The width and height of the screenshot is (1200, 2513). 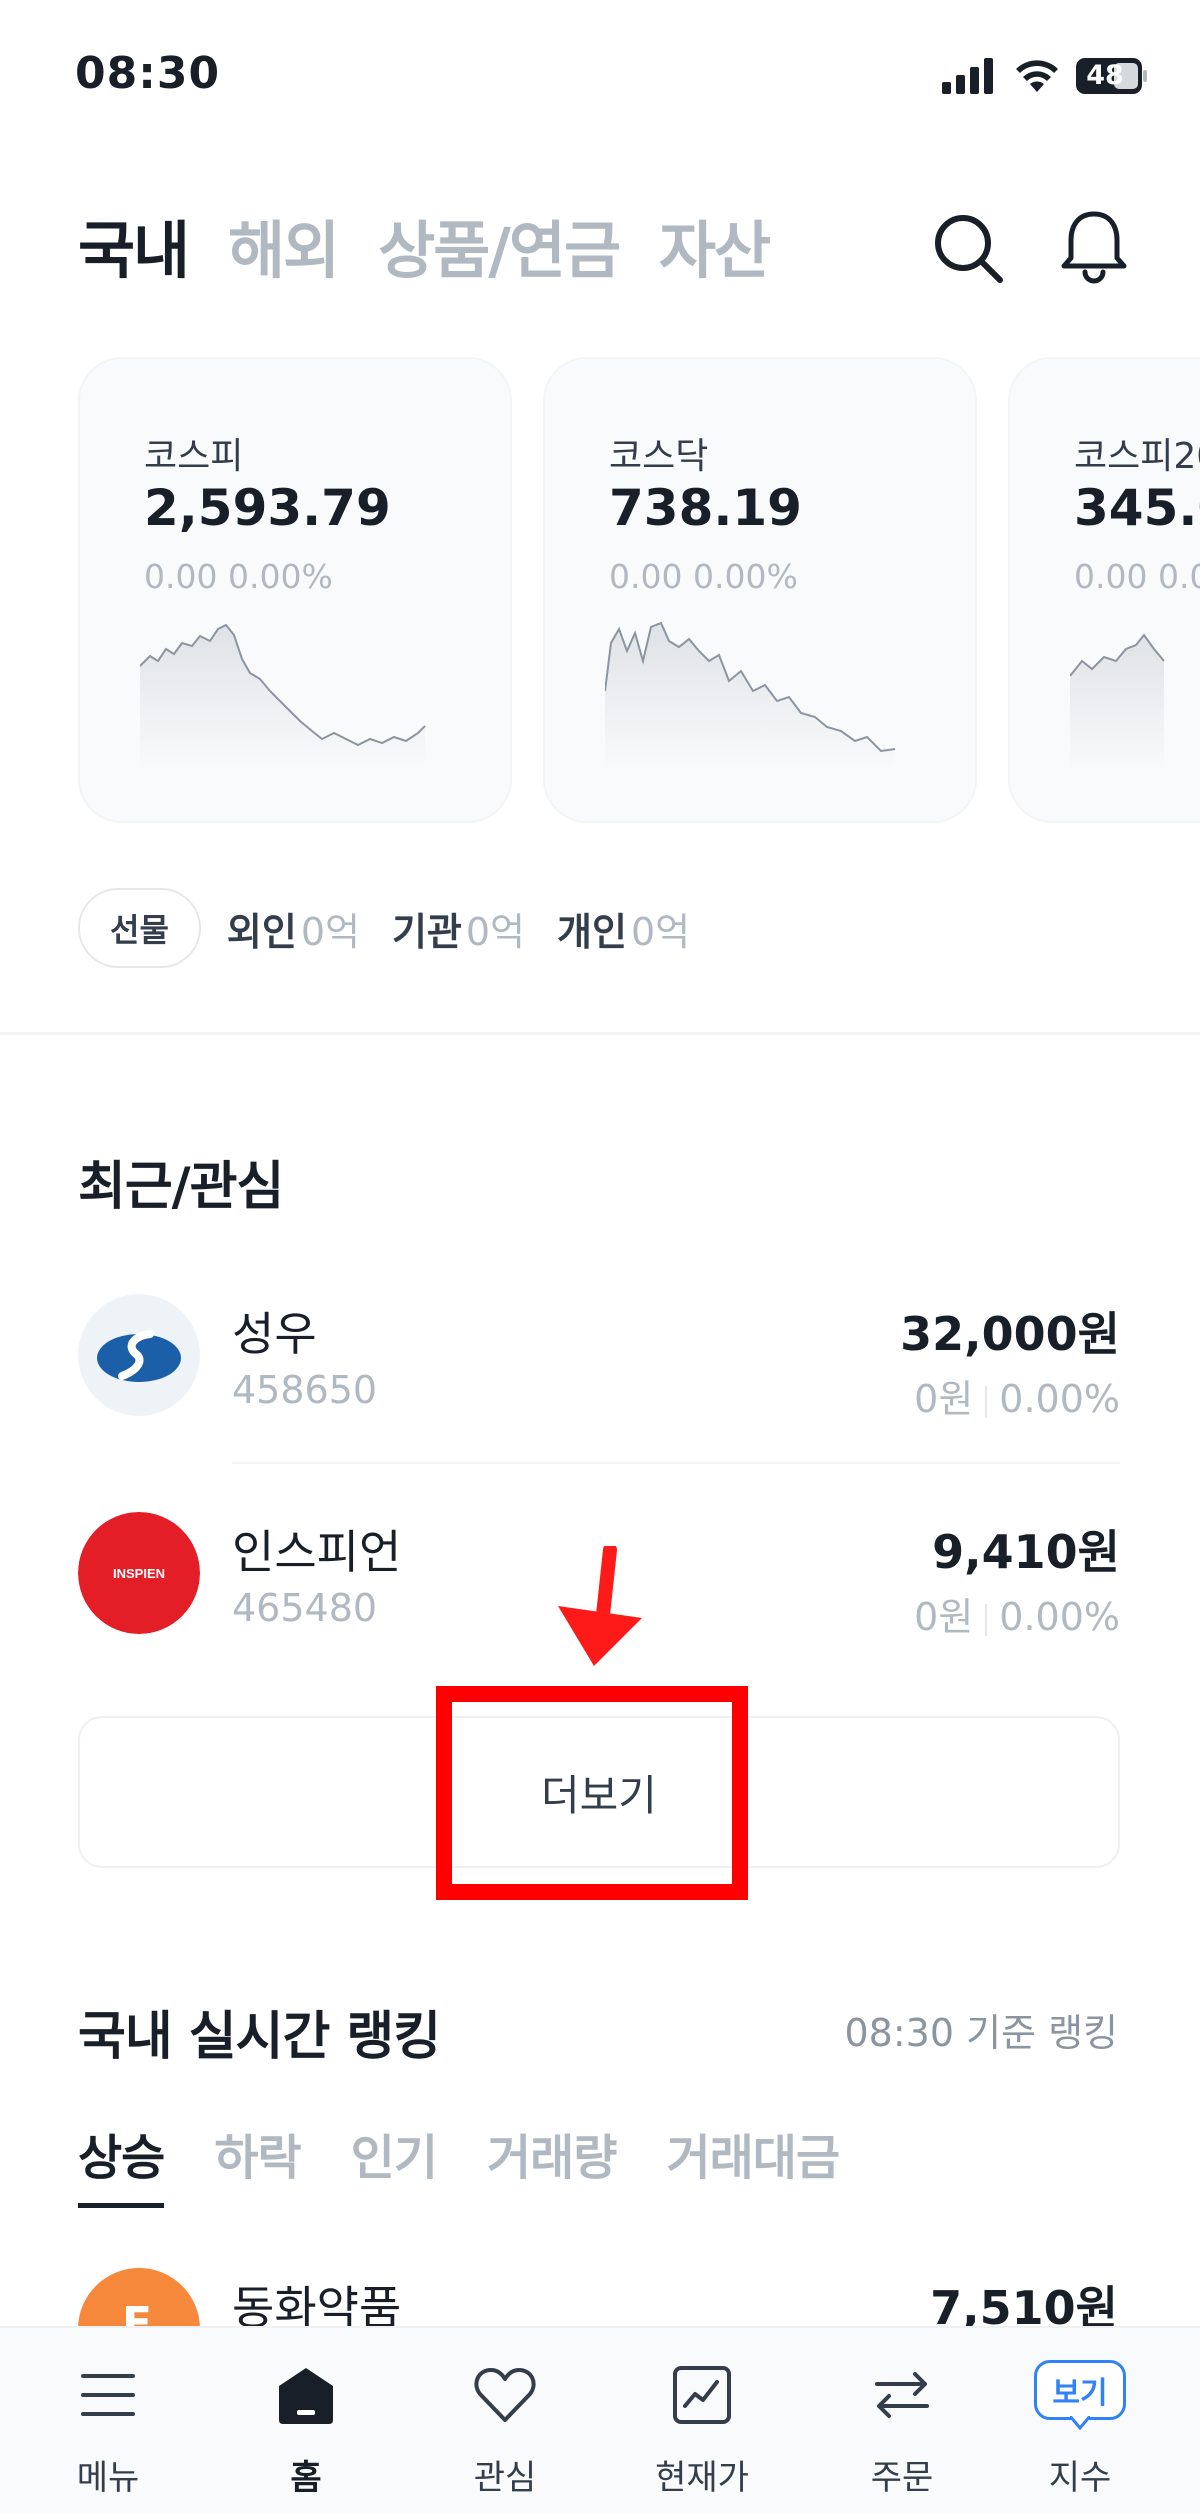 I want to click on tab-overseas: 해외, so click(x=284, y=245).